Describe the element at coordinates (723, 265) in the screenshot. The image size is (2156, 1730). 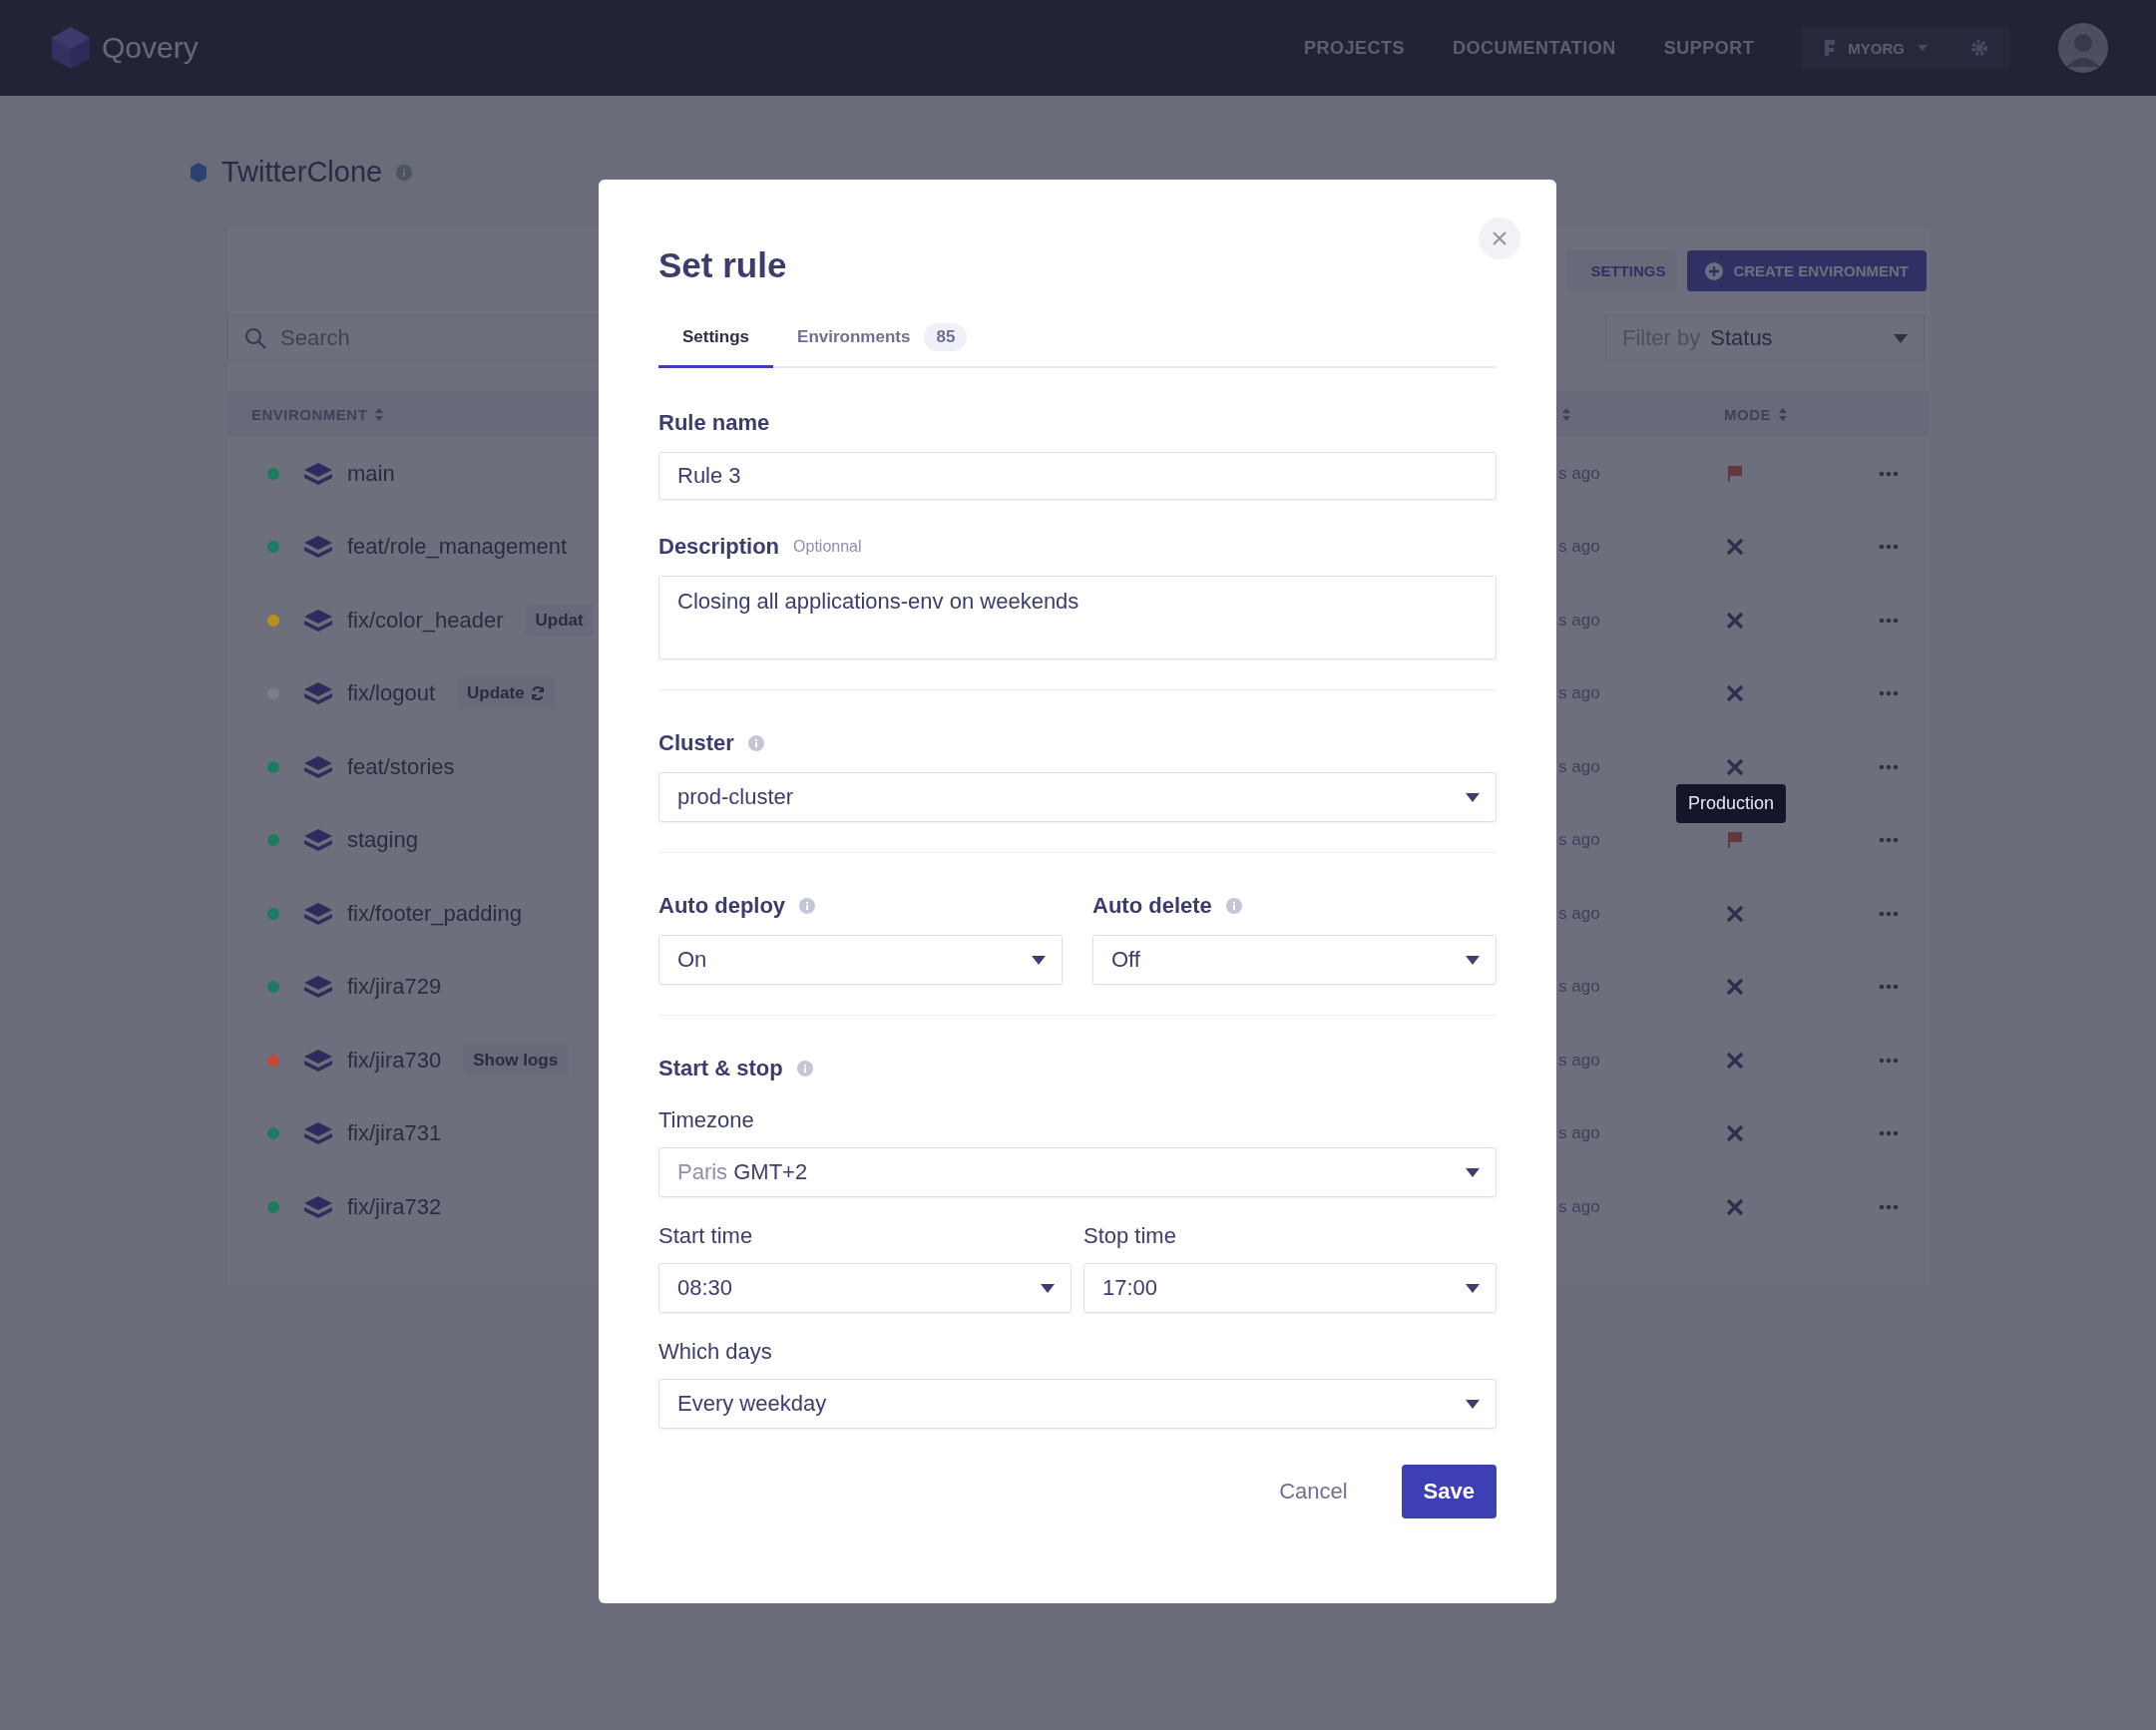
I see `dialog-title: Set rule` at that location.